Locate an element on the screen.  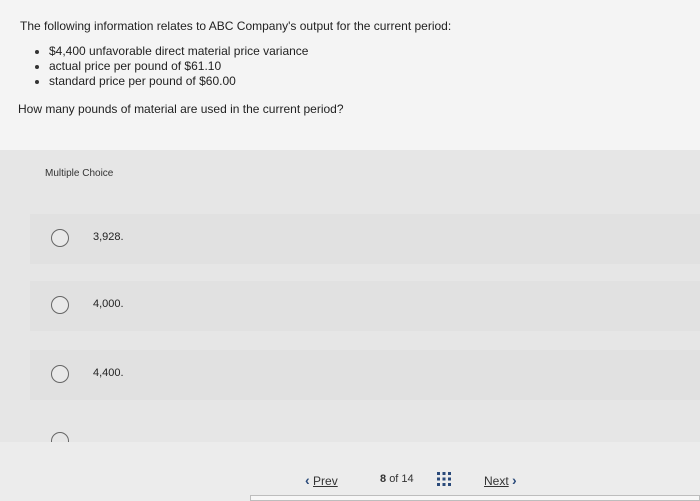
multiple-choice-label: Multiple Choice is located at coordinates (79, 173).